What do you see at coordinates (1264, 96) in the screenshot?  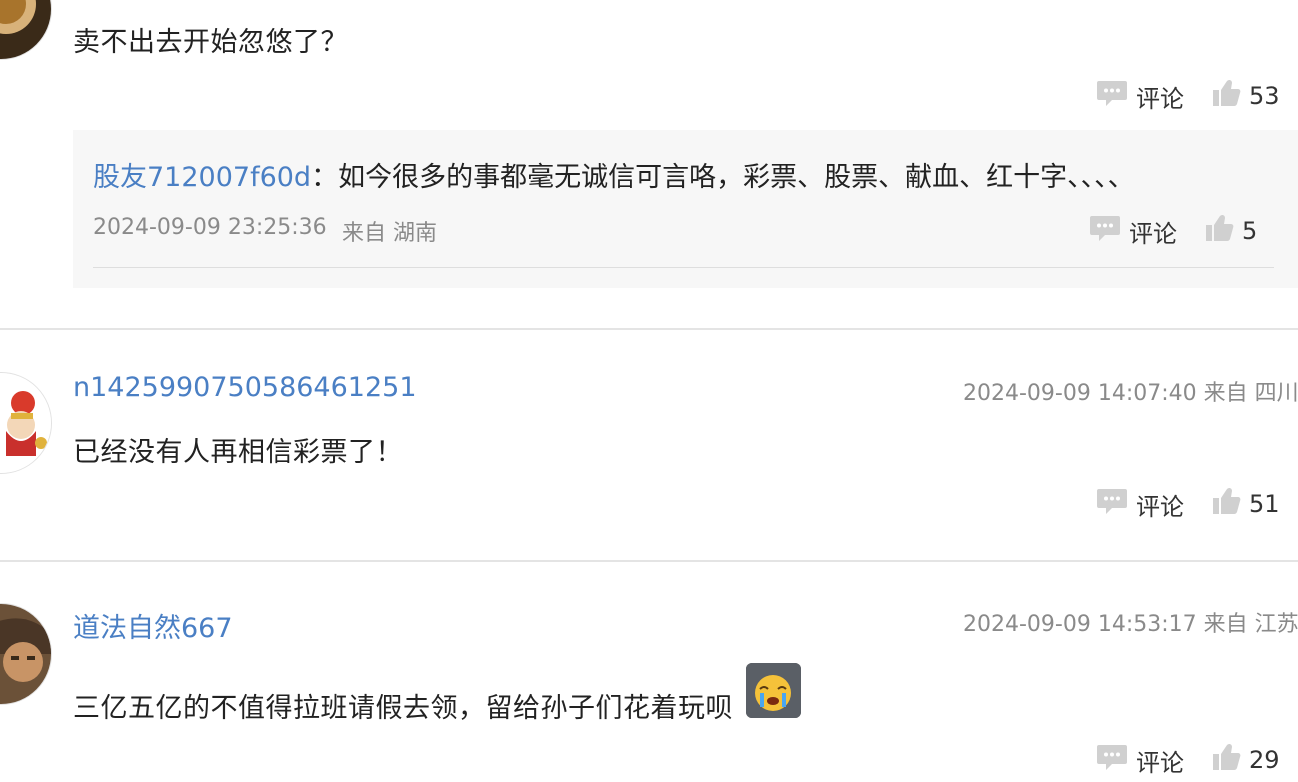 I see `like-count: 53` at bounding box center [1264, 96].